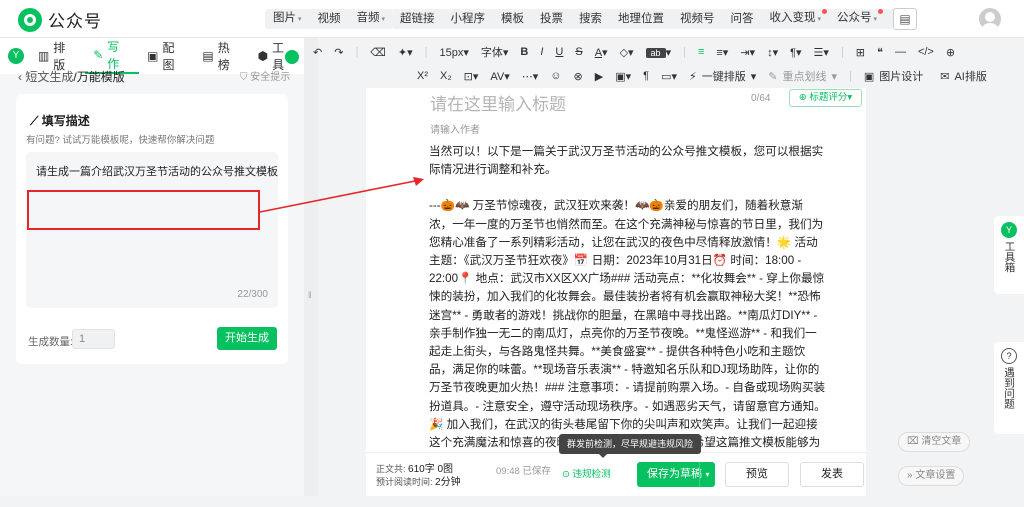 Image resolution: width=1024 pixels, height=507 pixels. What do you see at coordinates (541, 52) in the screenshot?
I see `italic-icon: I` at bounding box center [541, 52].